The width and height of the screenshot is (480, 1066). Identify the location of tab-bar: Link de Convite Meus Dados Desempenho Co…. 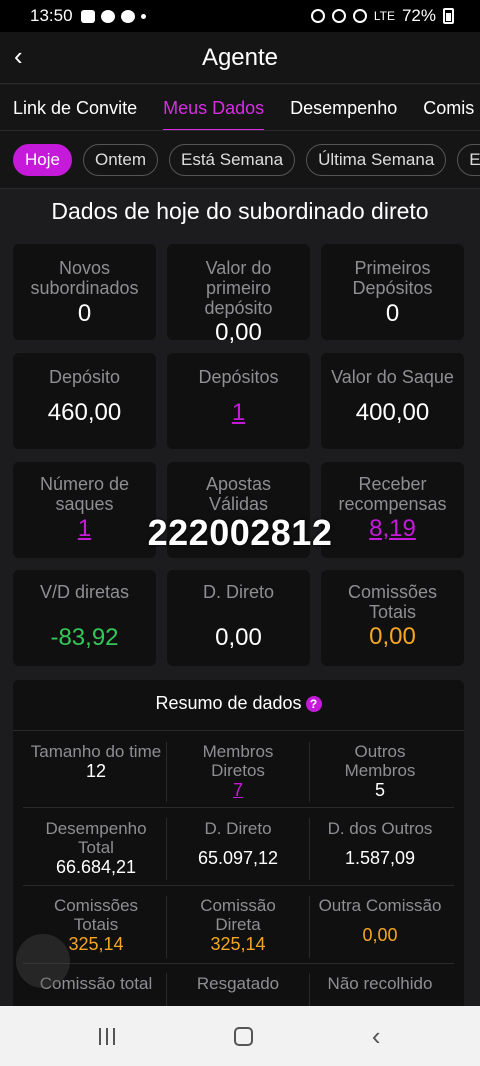
(240, 108).